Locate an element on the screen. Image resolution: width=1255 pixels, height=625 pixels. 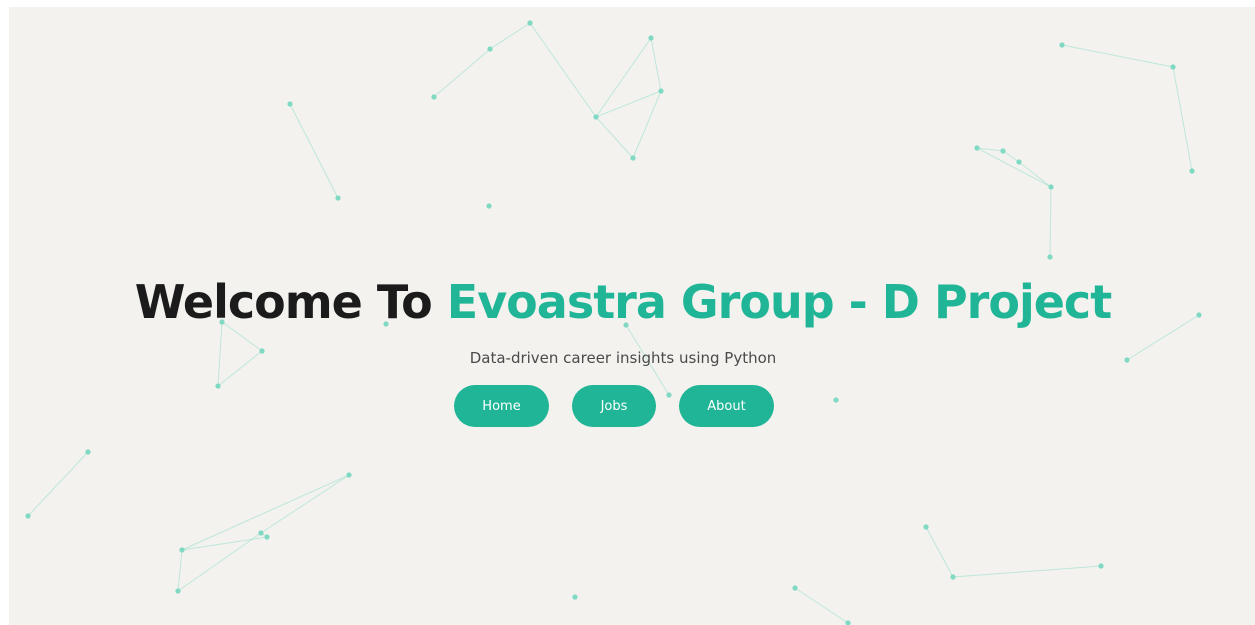
page-title: Welcome To Evoastra Group - D Project is located at coordinates (623, 302).